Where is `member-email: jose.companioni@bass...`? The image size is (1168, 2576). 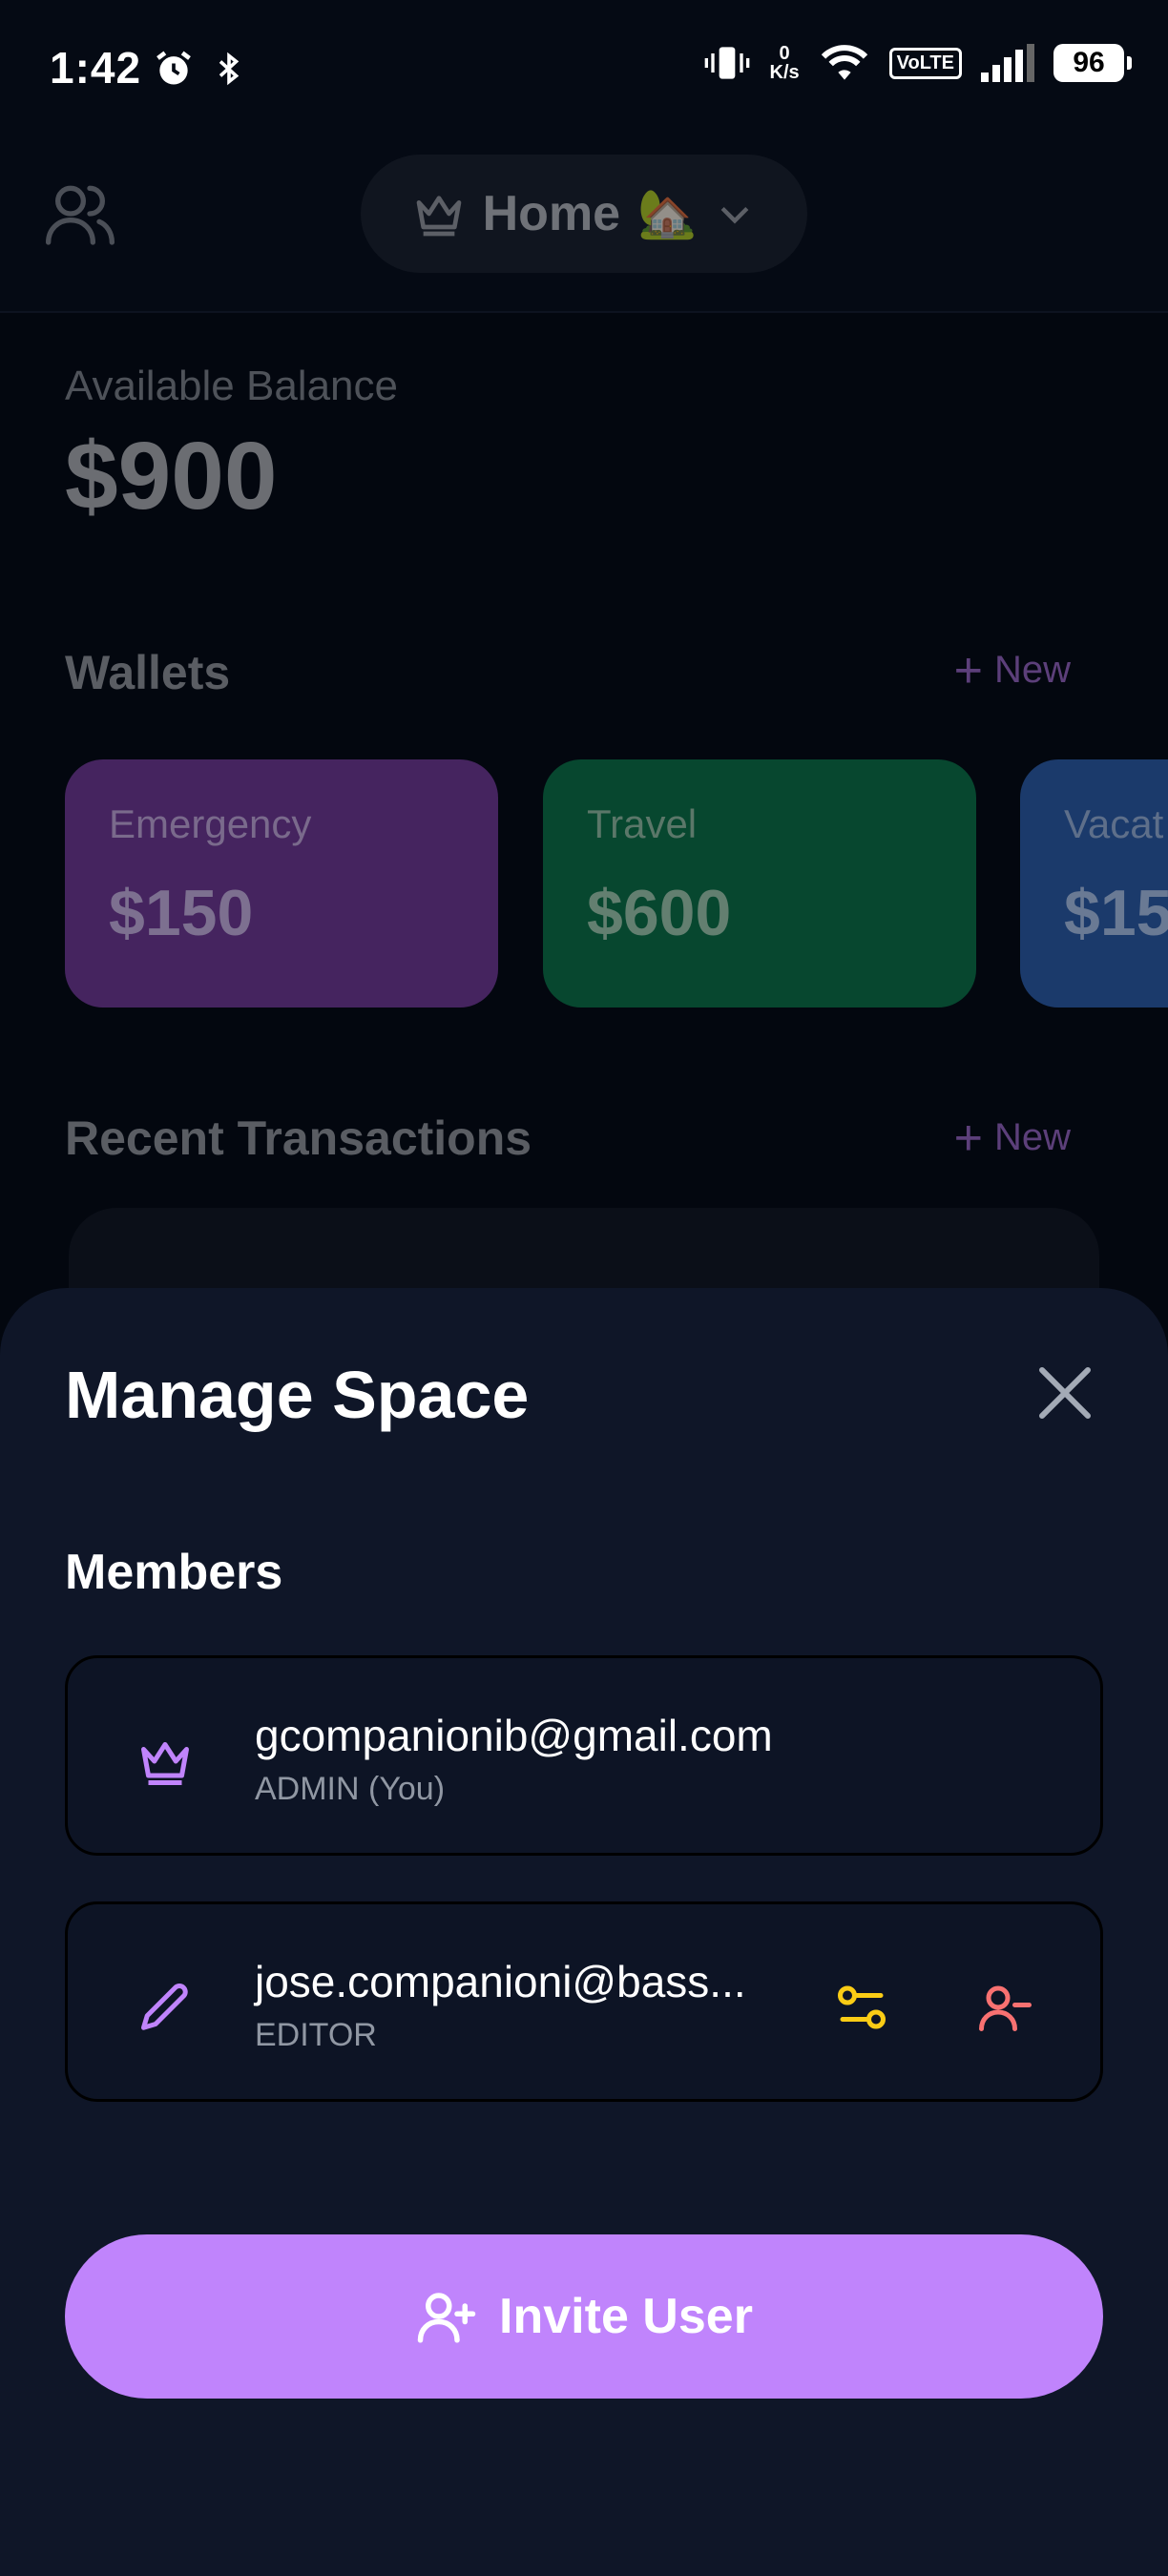 member-email: jose.companioni@bass... is located at coordinates (500, 1981).